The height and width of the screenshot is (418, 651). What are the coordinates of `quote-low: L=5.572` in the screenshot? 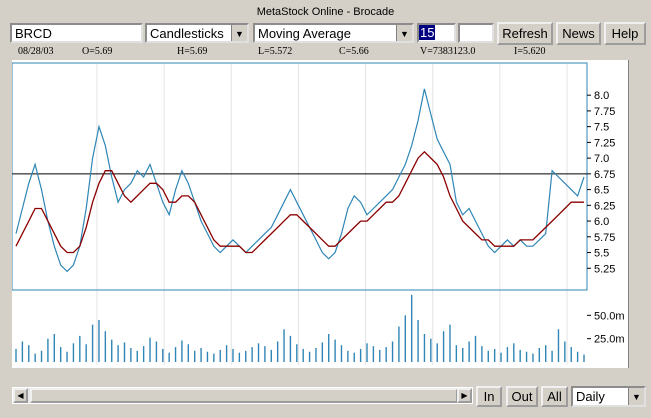 It's located at (275, 51).